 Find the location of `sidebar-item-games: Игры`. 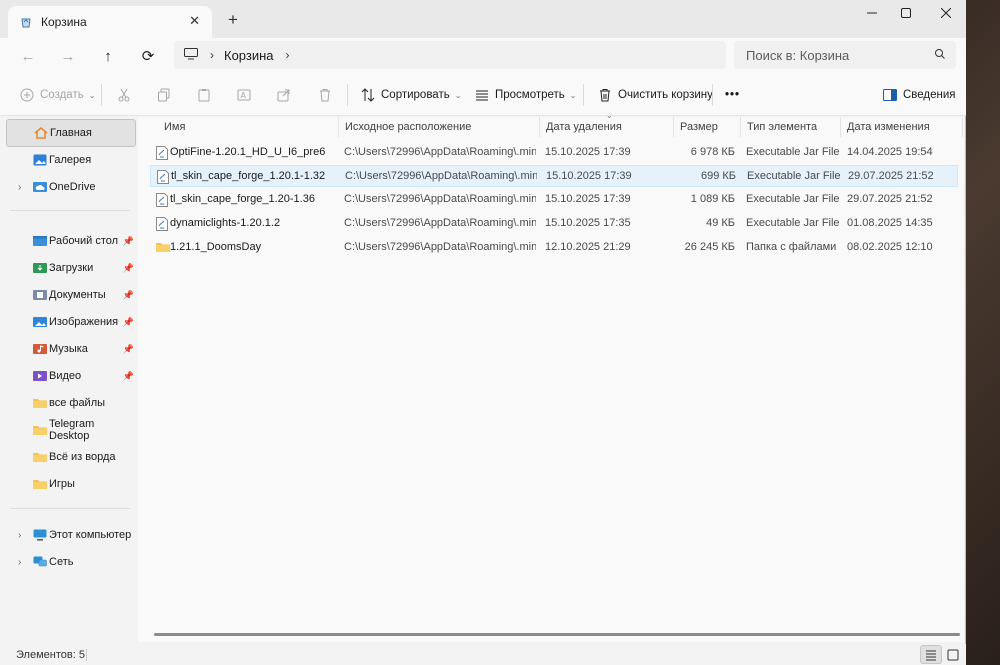

sidebar-item-games: Игры is located at coordinates (71, 484).